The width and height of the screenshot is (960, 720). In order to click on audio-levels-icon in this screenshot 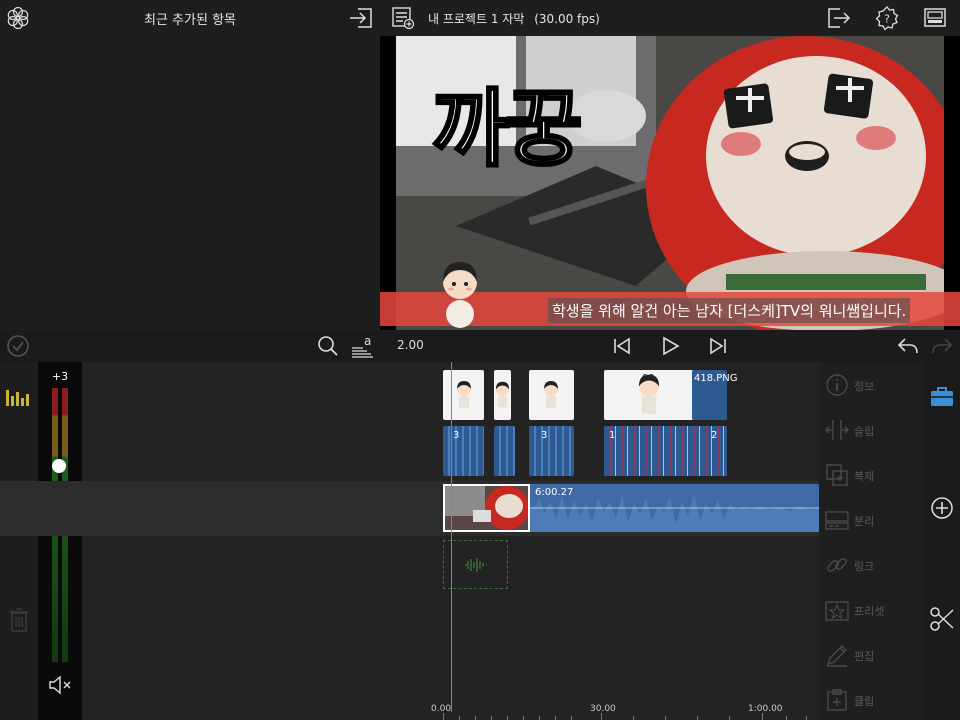, I will do `click(18, 397)`.